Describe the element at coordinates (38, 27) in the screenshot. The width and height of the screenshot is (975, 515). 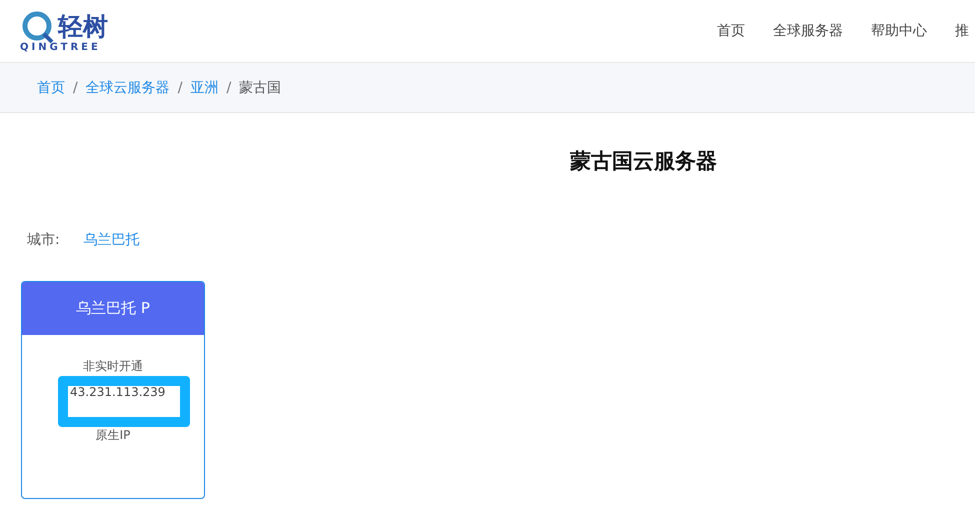
I see `logo-icon` at that location.